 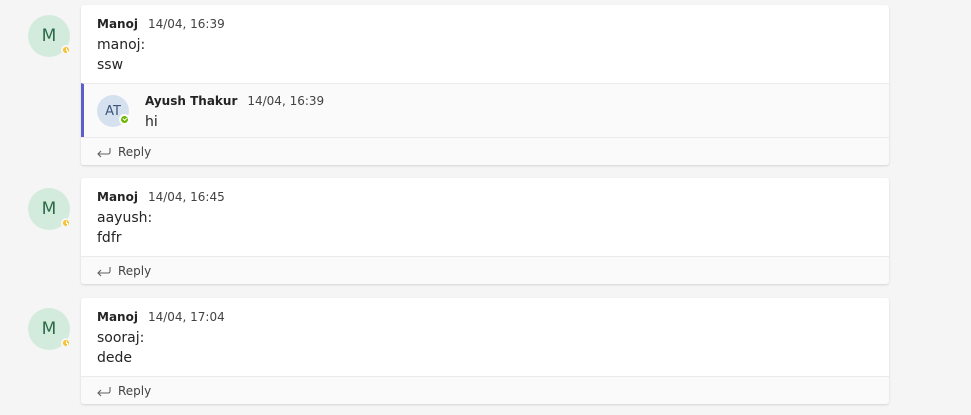 I want to click on avatar: AT, so click(x=113, y=111).